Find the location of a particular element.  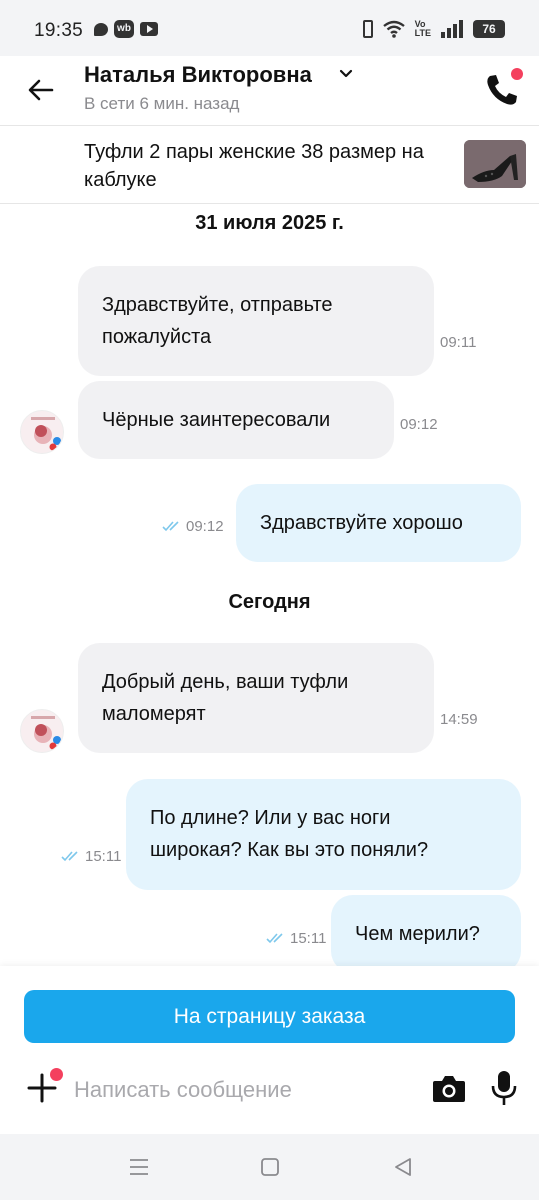

status-notifications: wb is located at coordinates (126, 29).